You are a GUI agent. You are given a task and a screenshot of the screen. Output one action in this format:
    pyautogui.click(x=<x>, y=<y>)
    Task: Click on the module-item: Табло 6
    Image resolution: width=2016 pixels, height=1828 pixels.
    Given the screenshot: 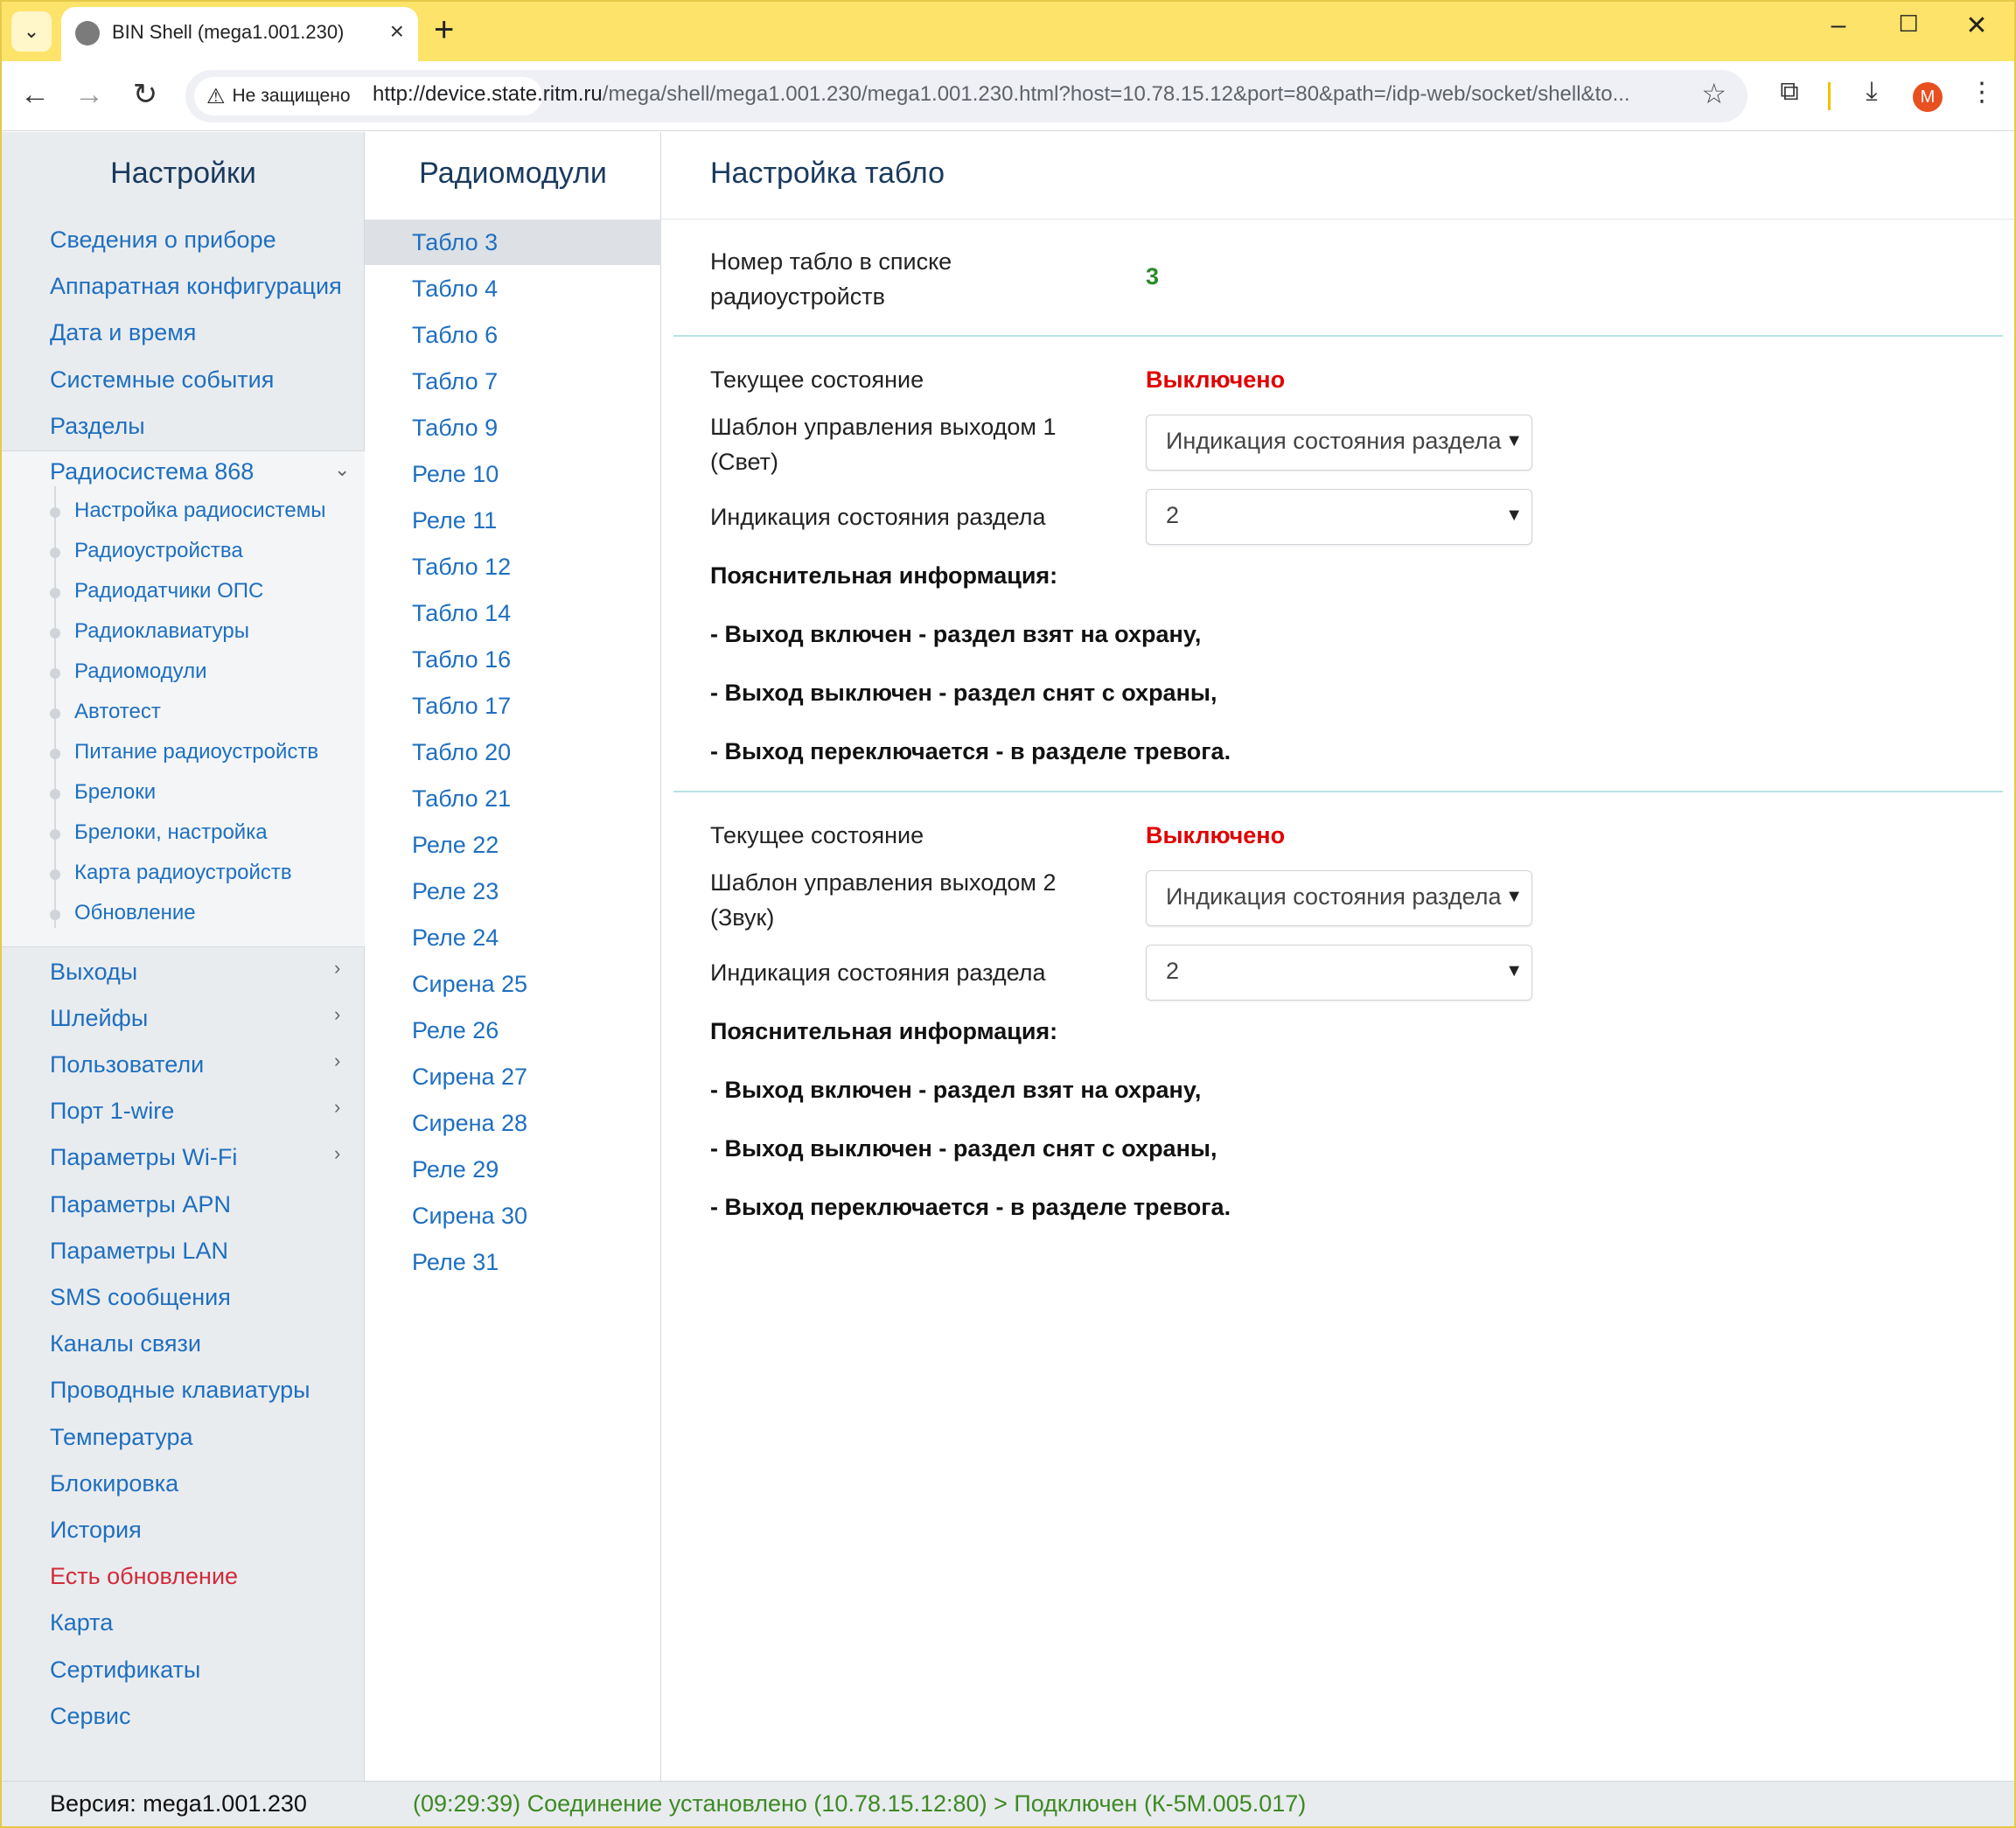 What is the action you would take?
    pyautogui.click(x=513, y=335)
    